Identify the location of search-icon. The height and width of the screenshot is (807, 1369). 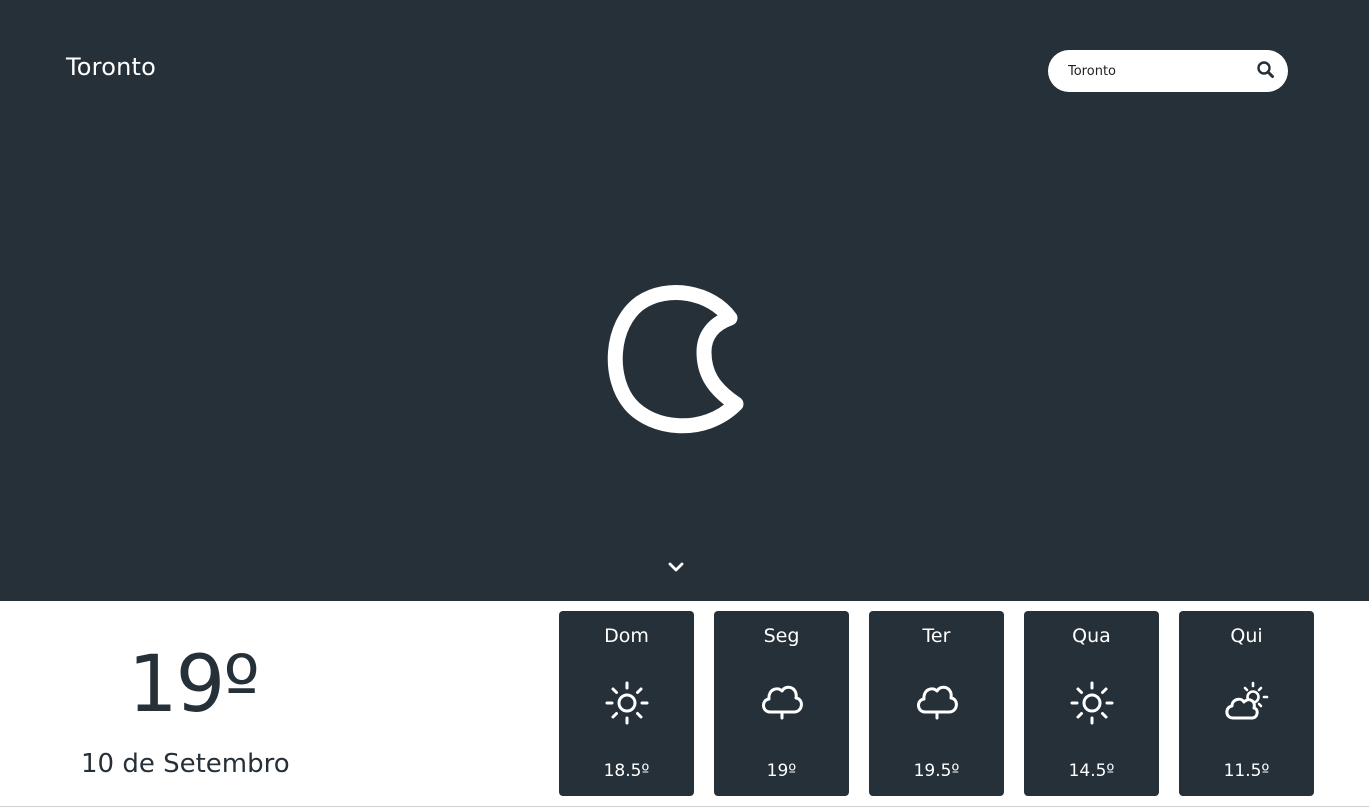
(1266, 70).